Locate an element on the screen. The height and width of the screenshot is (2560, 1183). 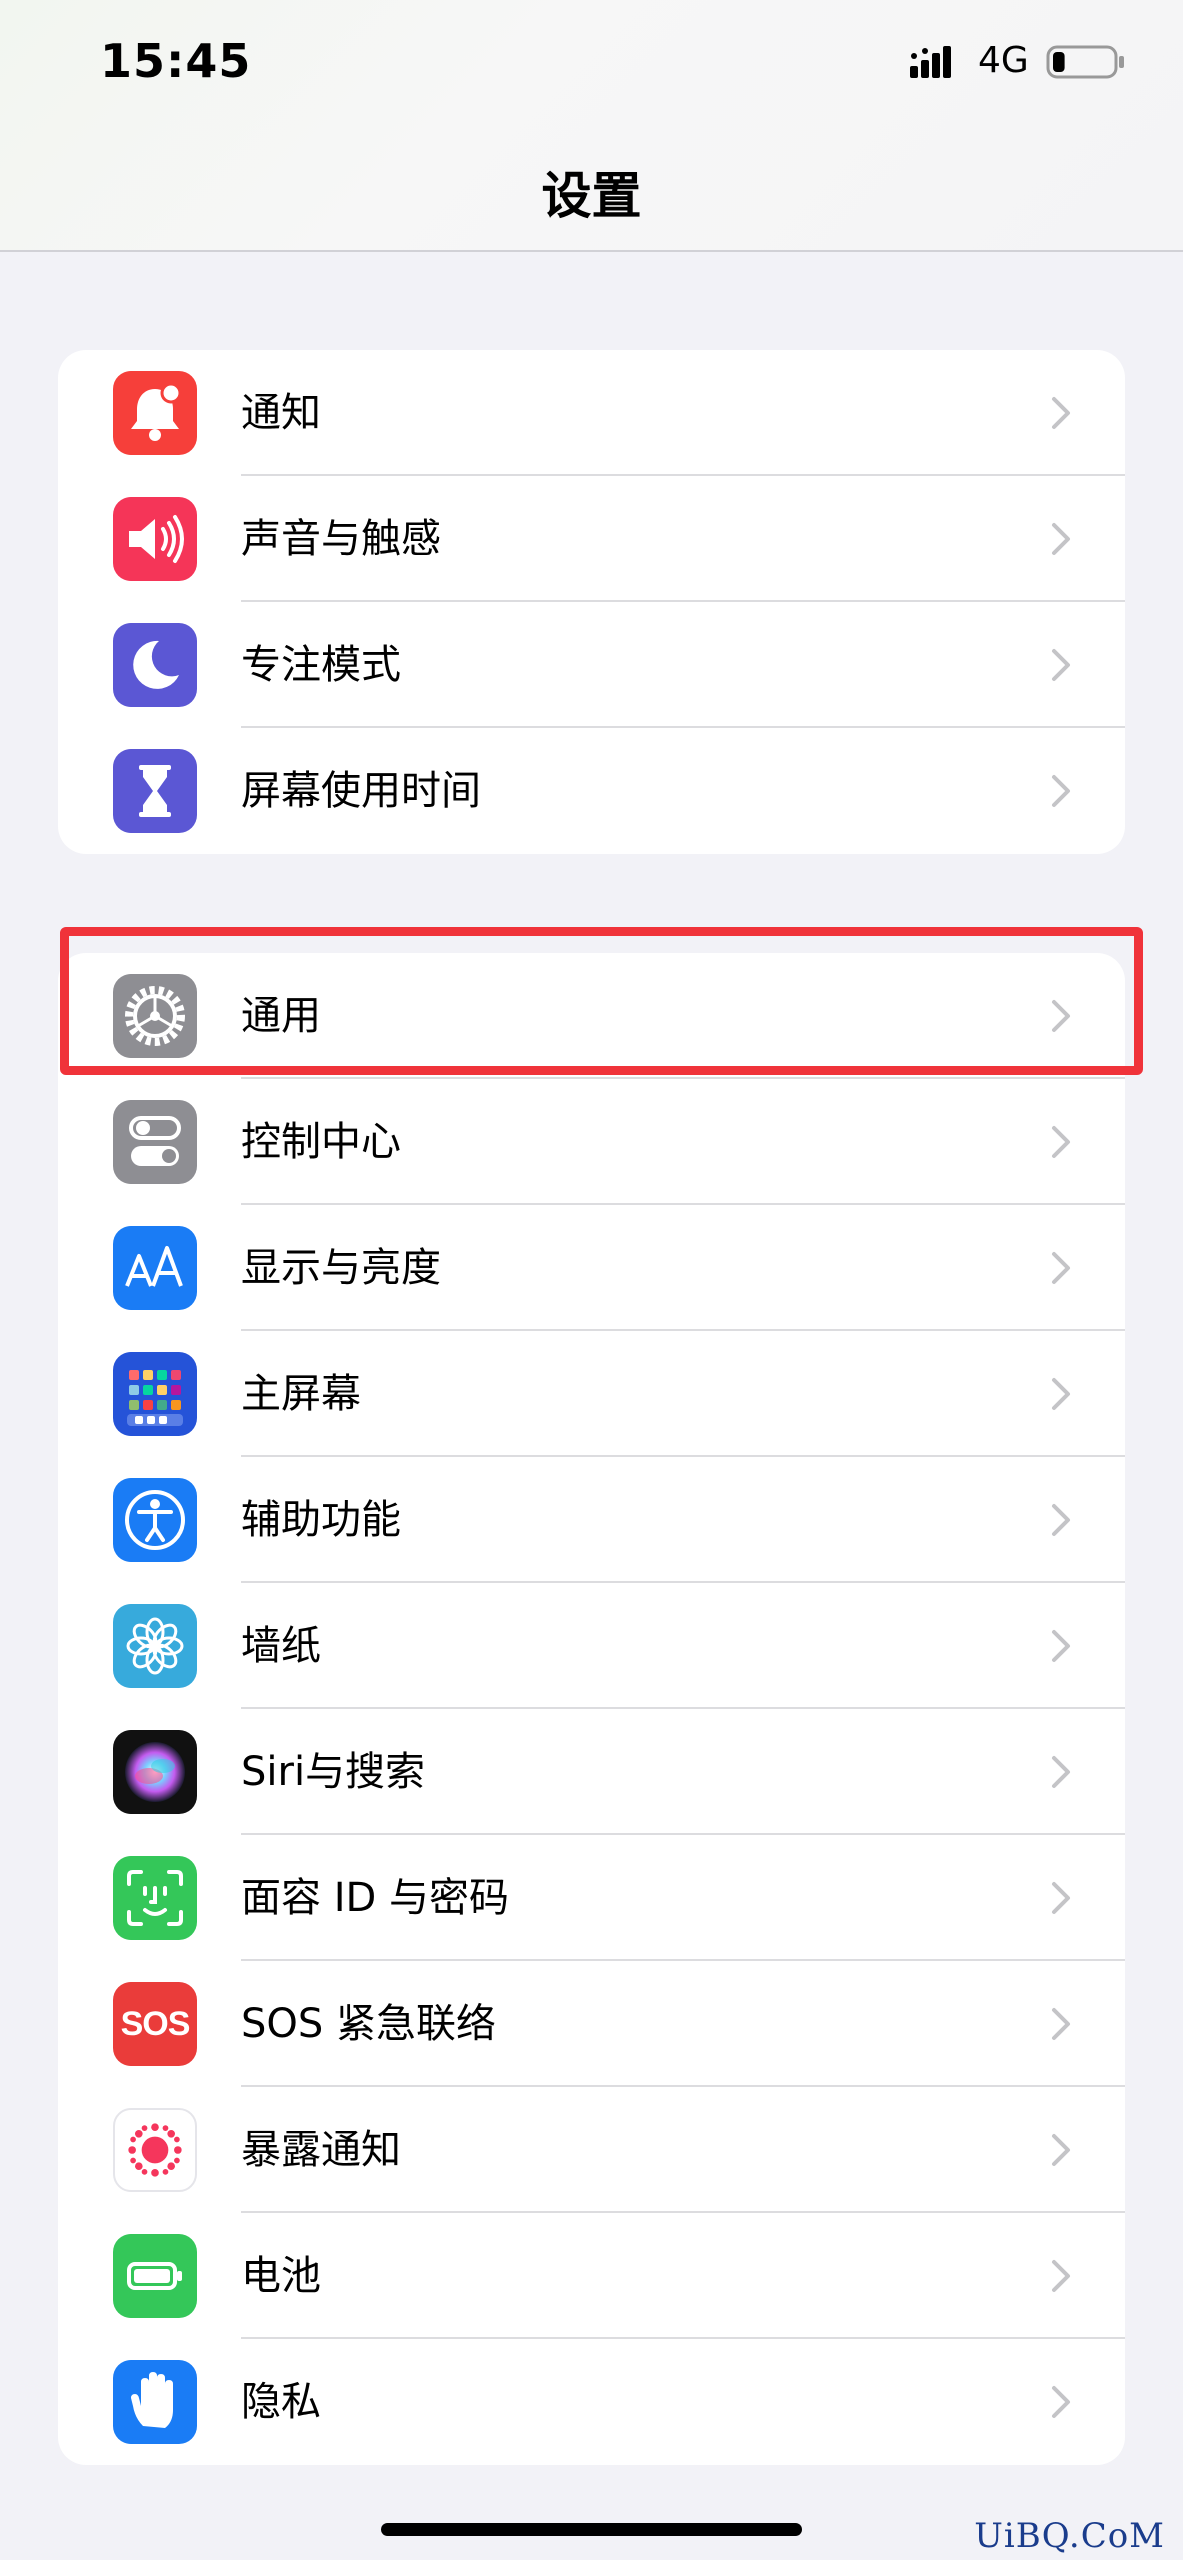
settings-row-general: 通用 is located at coordinates (591, 1016).